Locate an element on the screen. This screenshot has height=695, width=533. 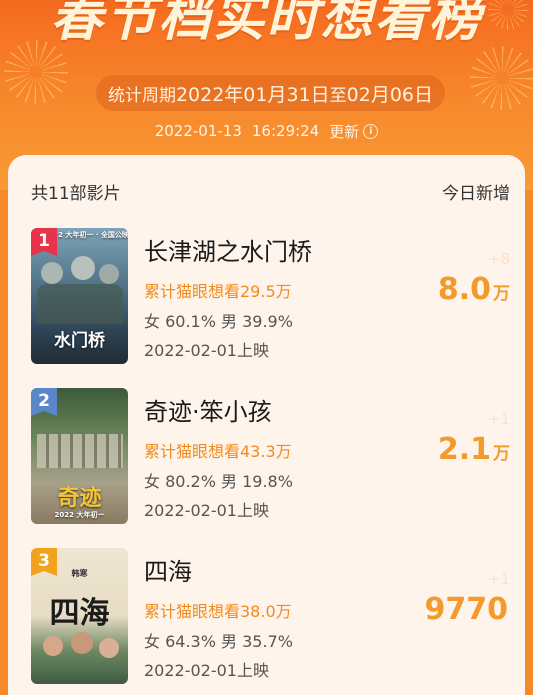
poster-title: 四海 is located at coordinates (79, 613).